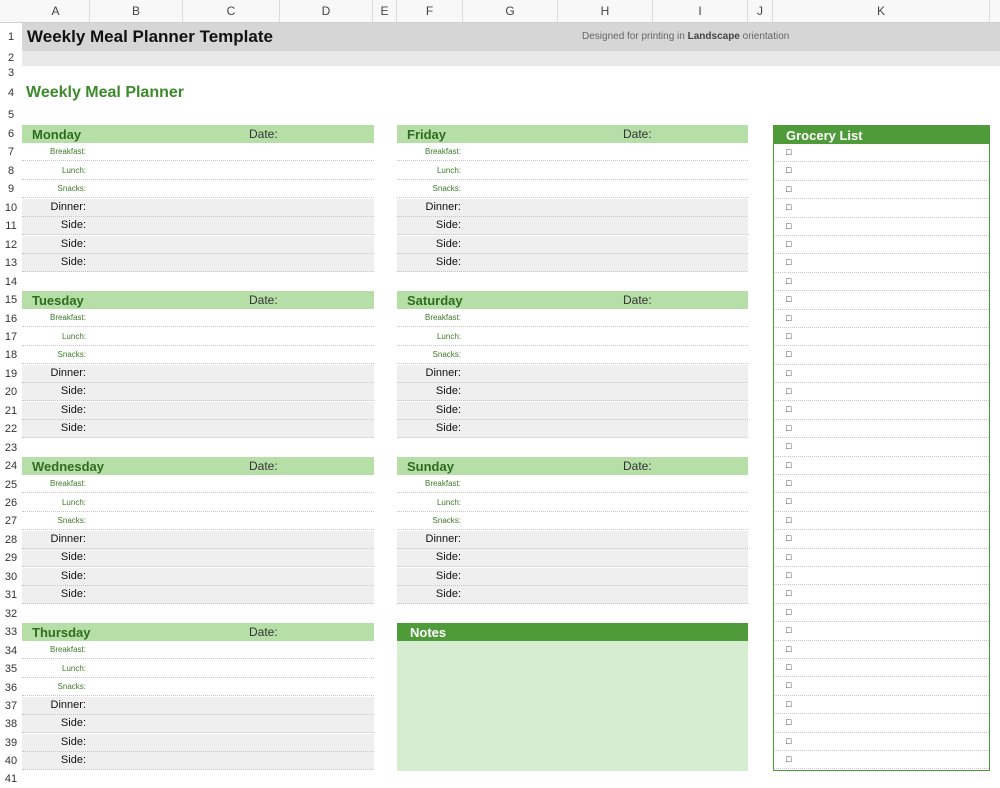 The width and height of the screenshot is (1000, 788). What do you see at coordinates (11, 669) in the screenshot?
I see `row-number: 35` at bounding box center [11, 669].